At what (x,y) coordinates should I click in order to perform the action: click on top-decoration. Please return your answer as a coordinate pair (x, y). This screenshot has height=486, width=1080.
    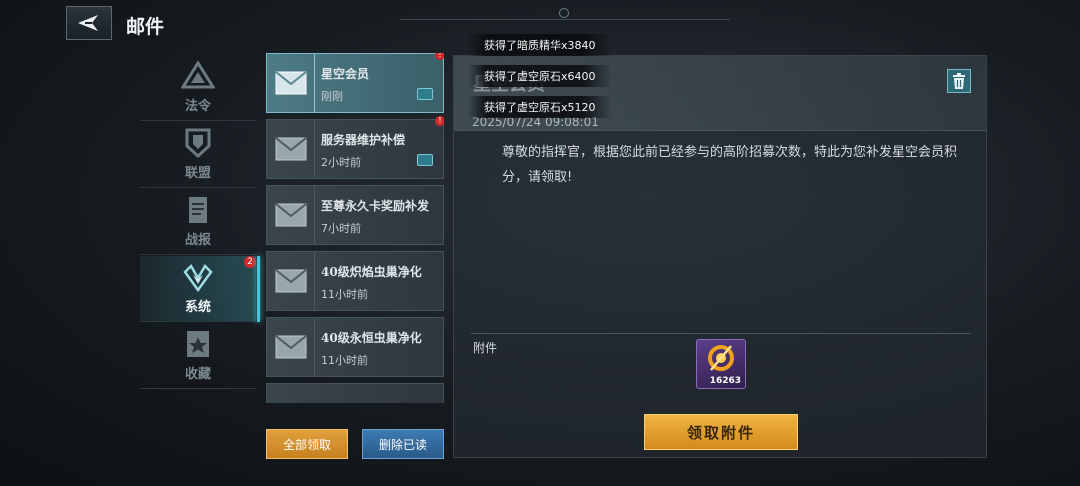
    Looking at the image, I should click on (565, 10).